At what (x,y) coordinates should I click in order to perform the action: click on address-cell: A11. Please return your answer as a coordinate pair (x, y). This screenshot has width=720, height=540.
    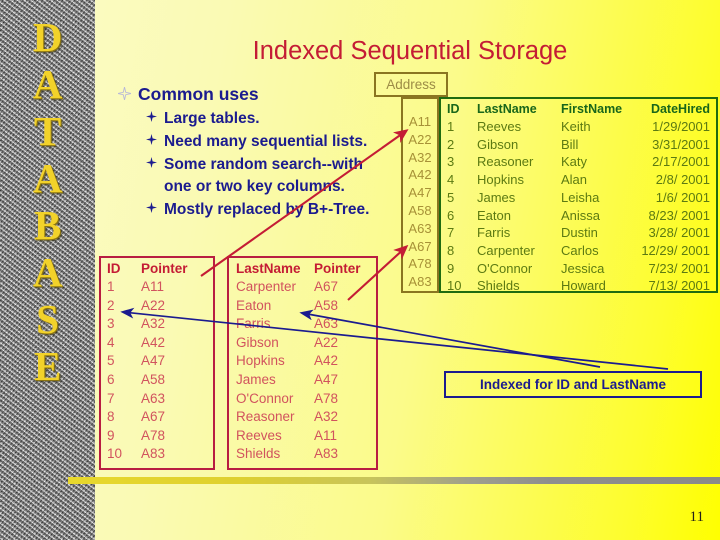
    Looking at the image, I should click on (420, 121).